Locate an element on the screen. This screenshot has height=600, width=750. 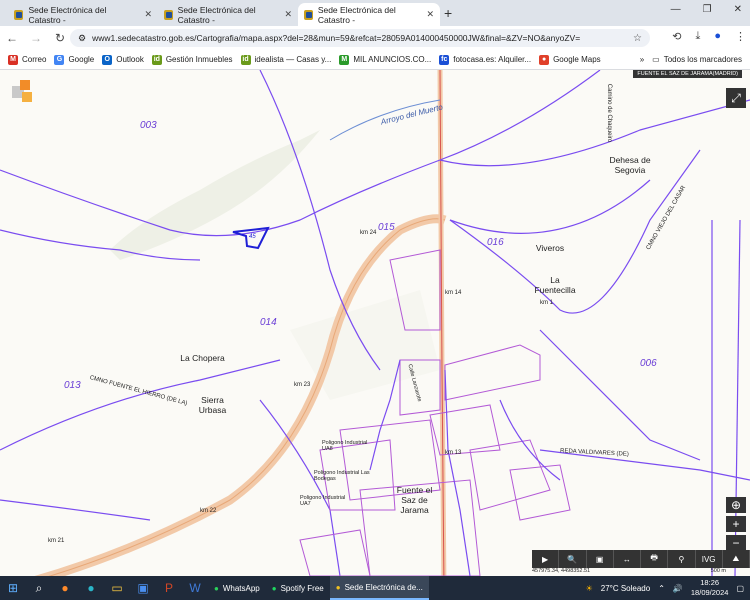
chrome-icon: ● is located at coordinates (338, 587).